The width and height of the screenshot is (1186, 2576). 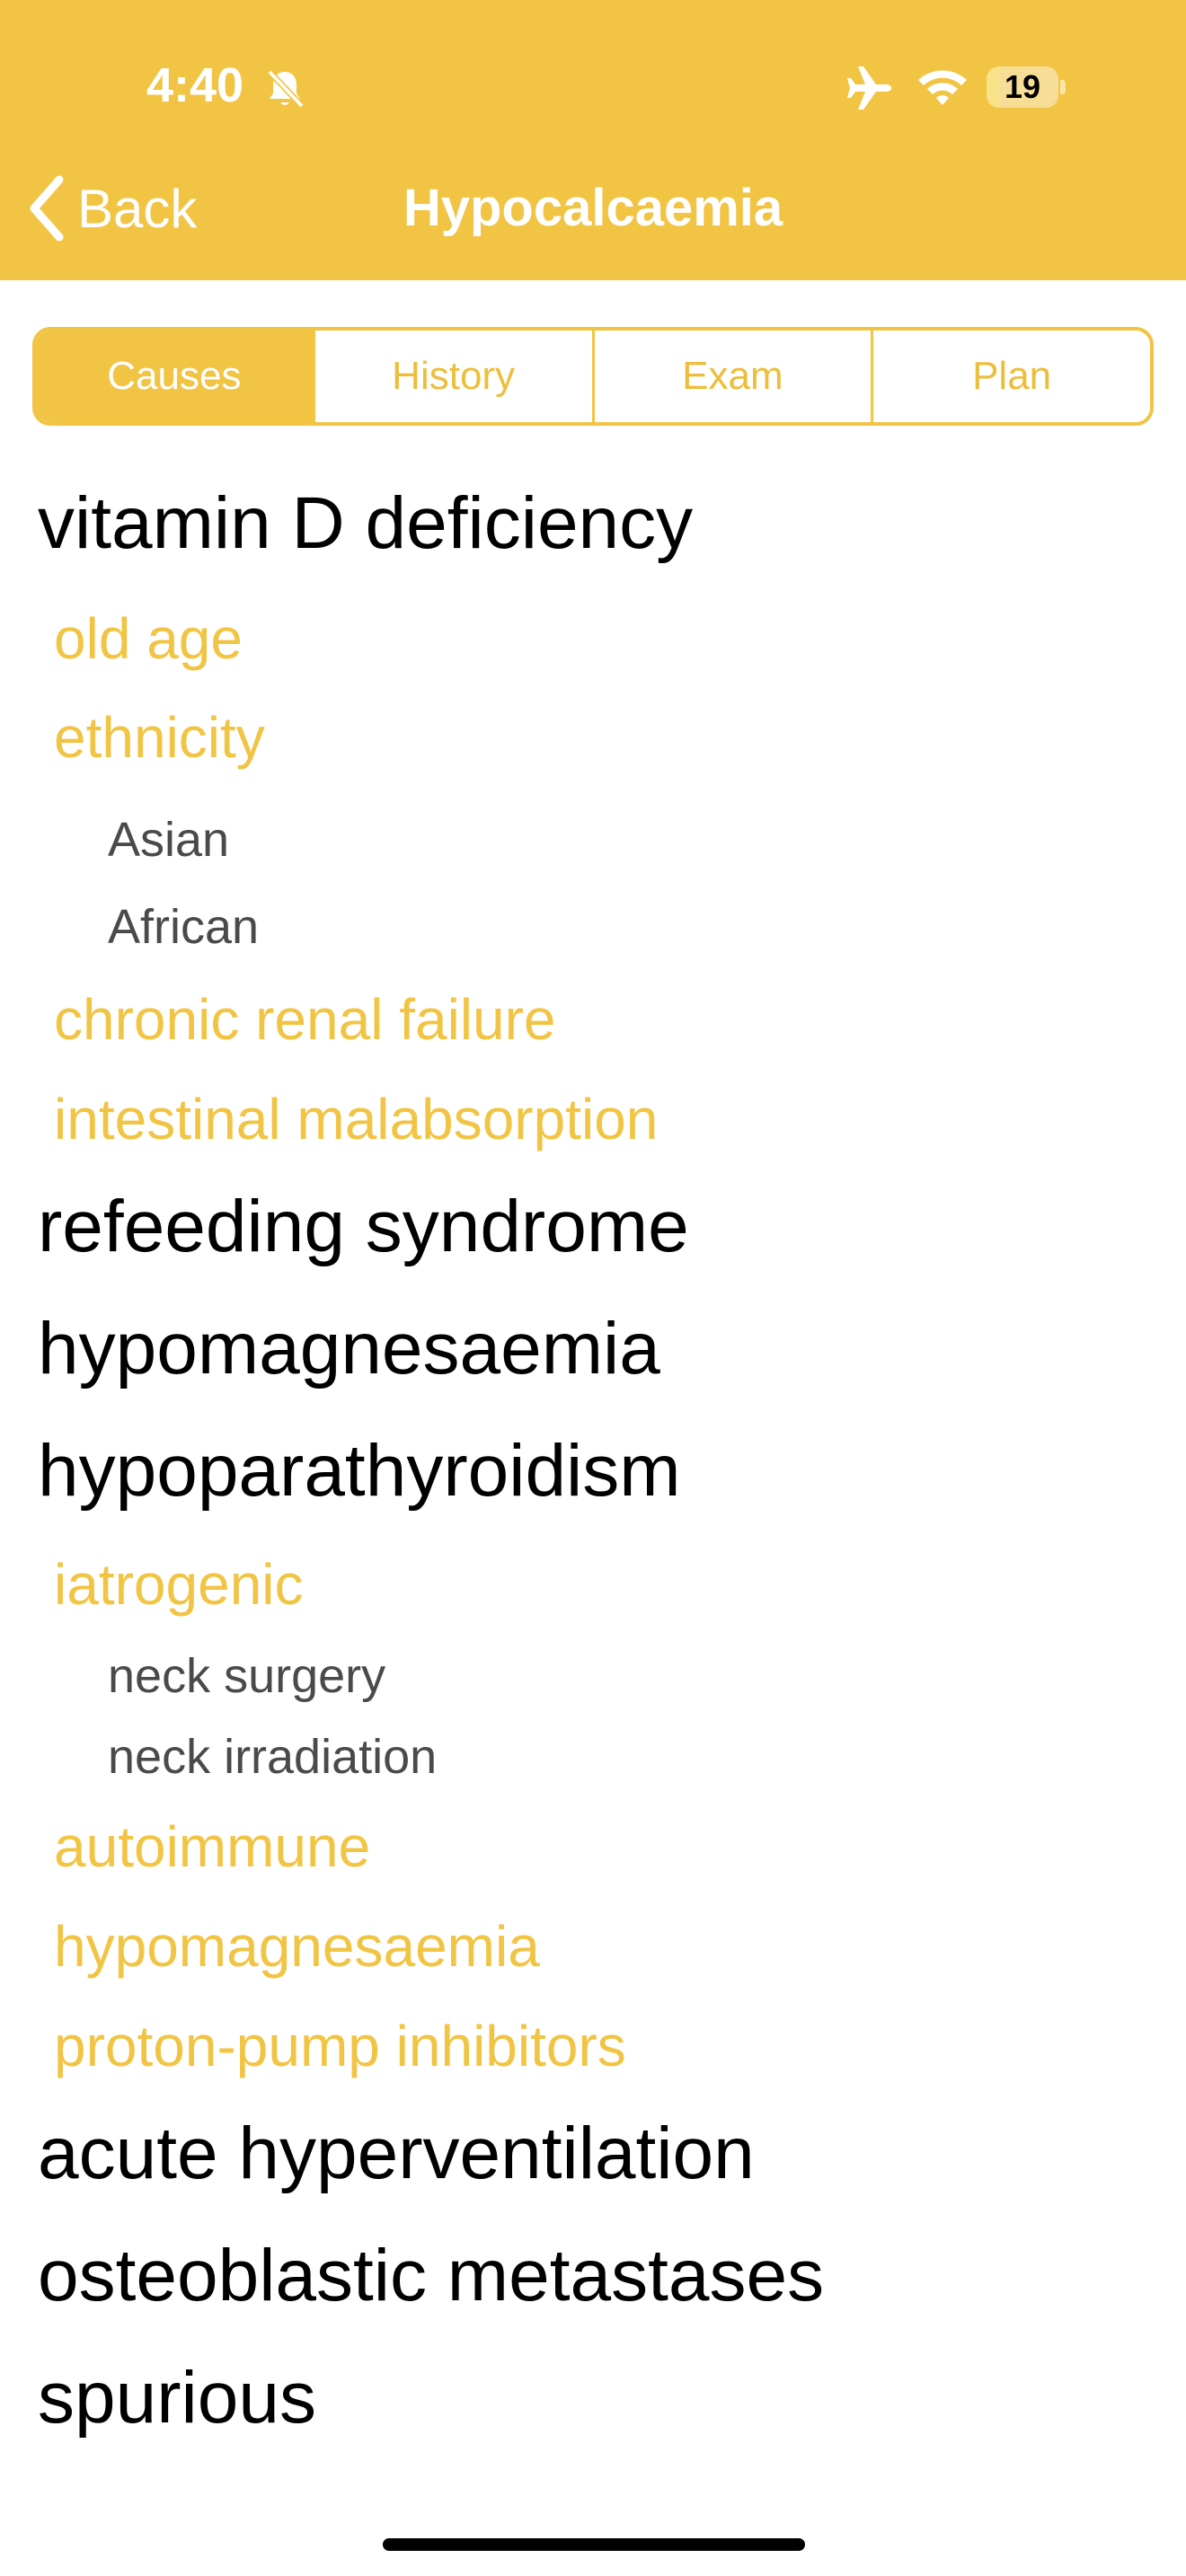 What do you see at coordinates (273, 1757) in the screenshot?
I see `list-item: neck irradiation` at bounding box center [273, 1757].